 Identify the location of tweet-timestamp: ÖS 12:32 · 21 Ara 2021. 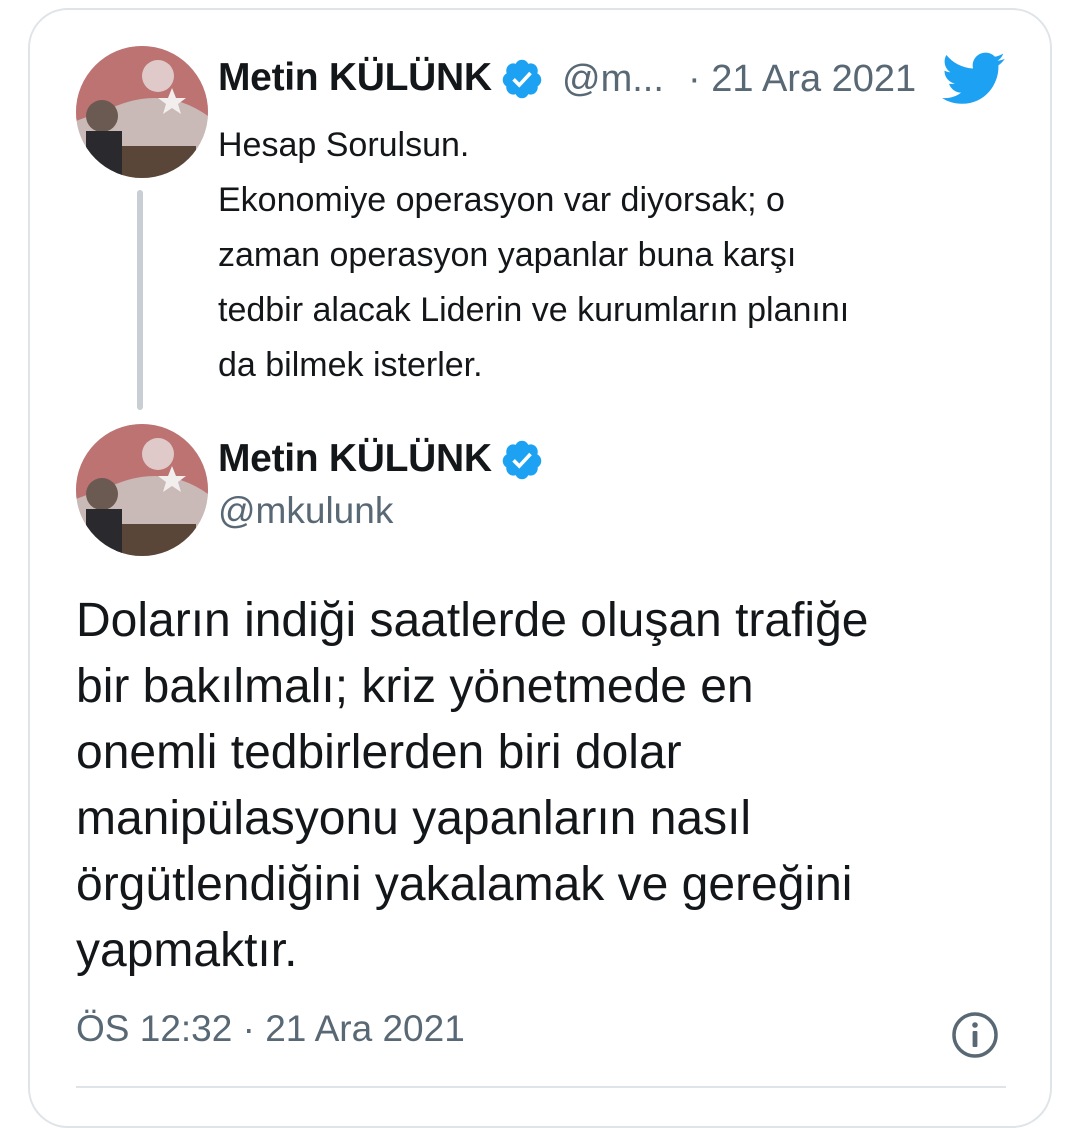
(270, 1029).